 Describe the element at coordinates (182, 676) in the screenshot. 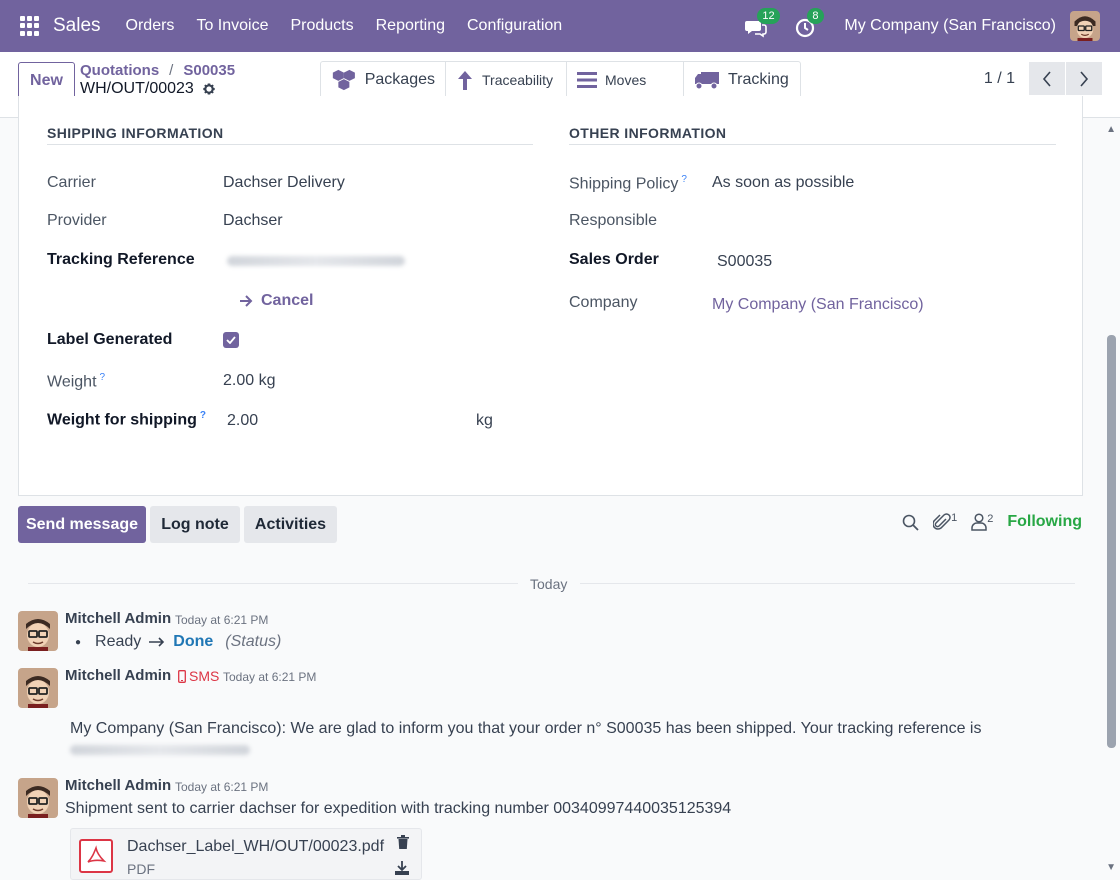

I see `mobile-phone-icon` at that location.